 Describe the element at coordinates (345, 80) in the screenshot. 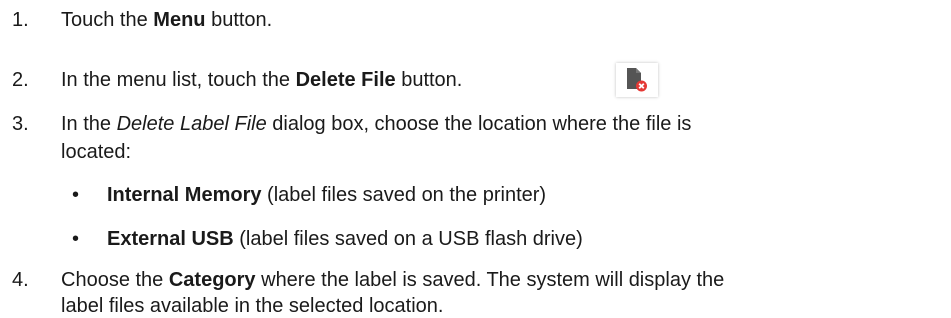

I see `step-bold-term: Delete File` at that location.